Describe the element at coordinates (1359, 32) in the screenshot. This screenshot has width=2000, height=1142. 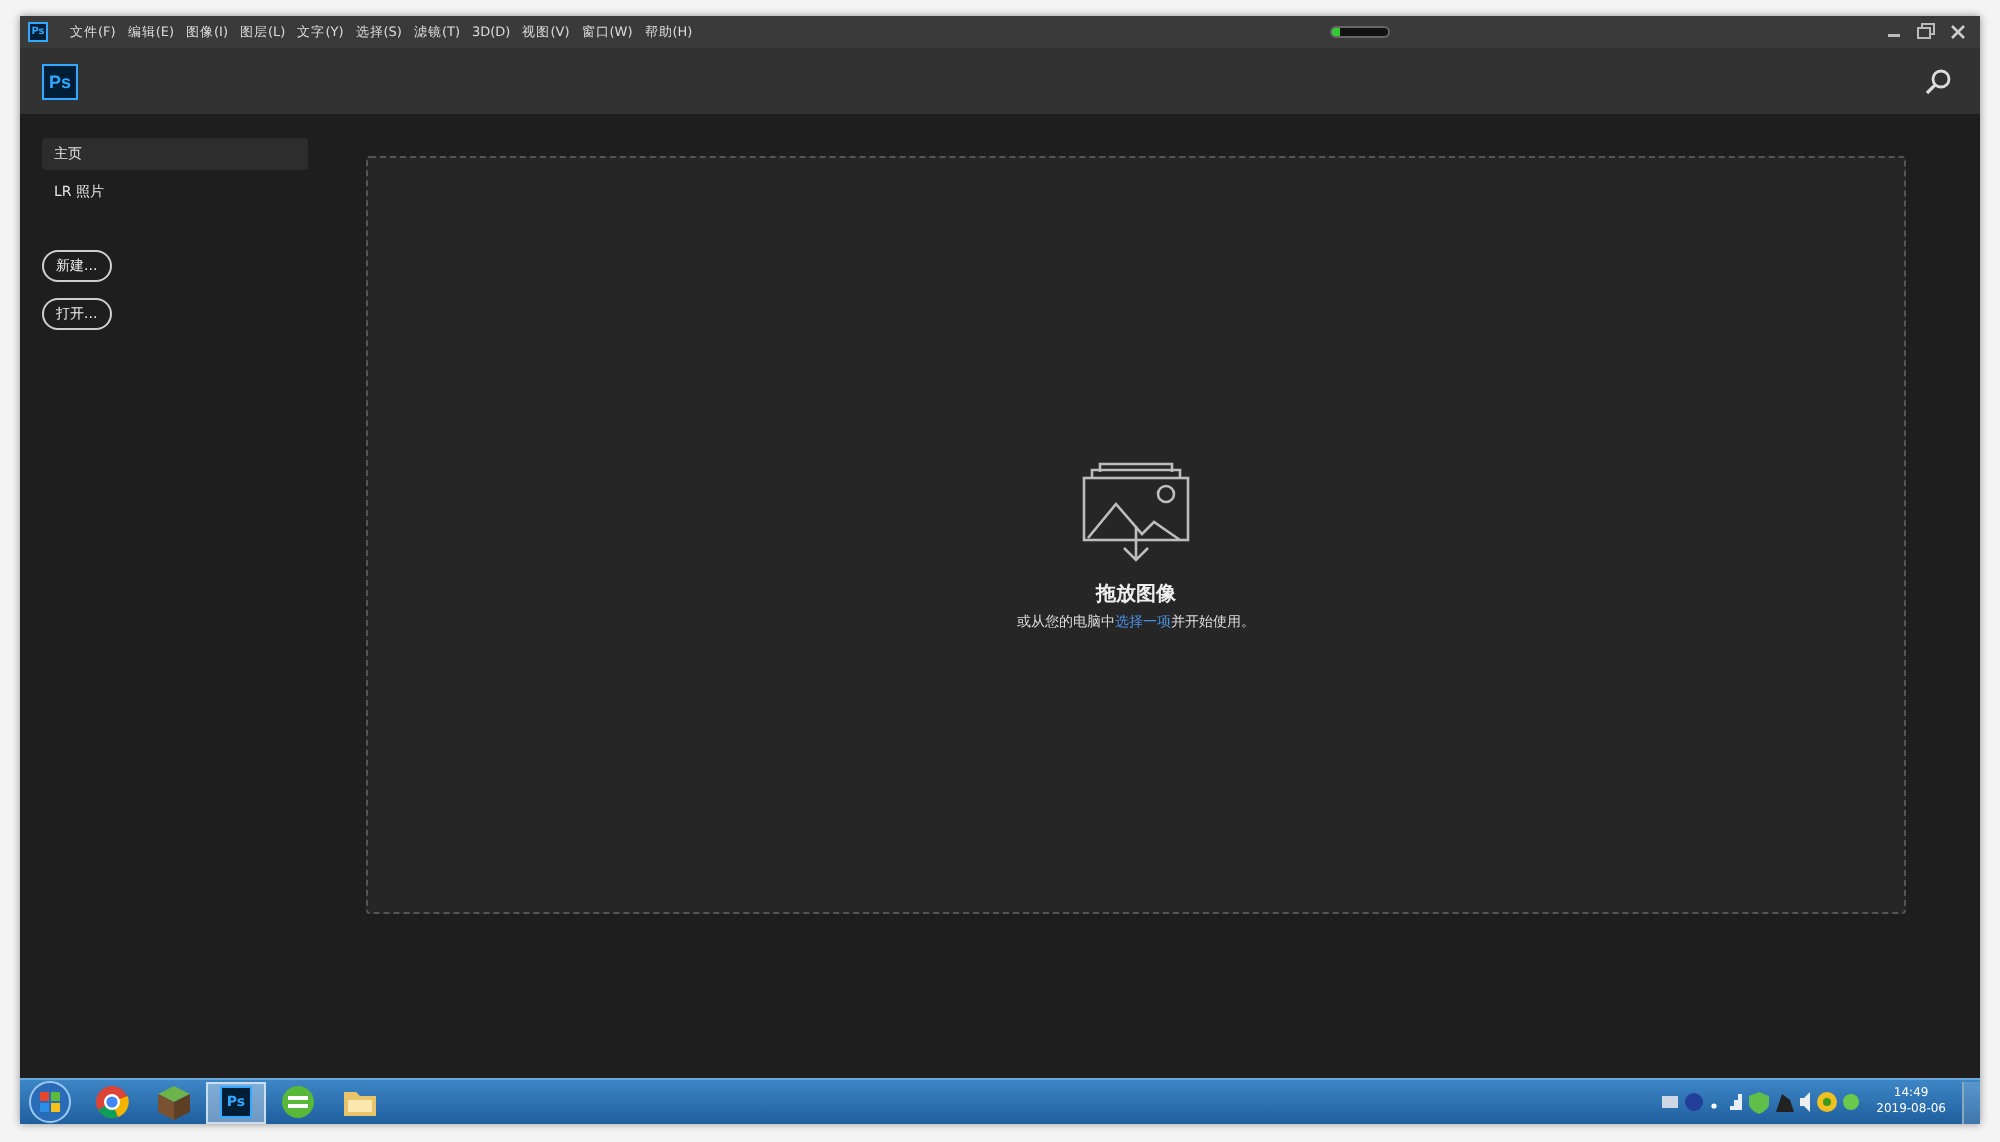
I see `progress-indicator` at that location.